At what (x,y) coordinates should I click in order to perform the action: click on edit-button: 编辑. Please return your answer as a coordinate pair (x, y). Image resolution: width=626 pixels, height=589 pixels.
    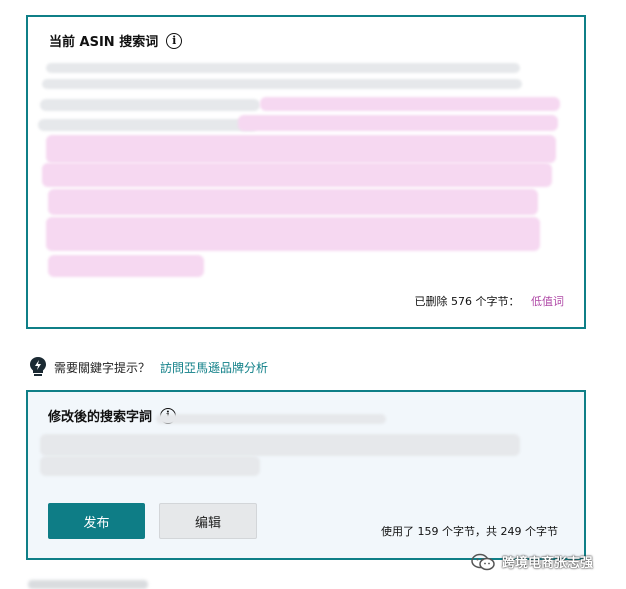
    Looking at the image, I should click on (208, 521).